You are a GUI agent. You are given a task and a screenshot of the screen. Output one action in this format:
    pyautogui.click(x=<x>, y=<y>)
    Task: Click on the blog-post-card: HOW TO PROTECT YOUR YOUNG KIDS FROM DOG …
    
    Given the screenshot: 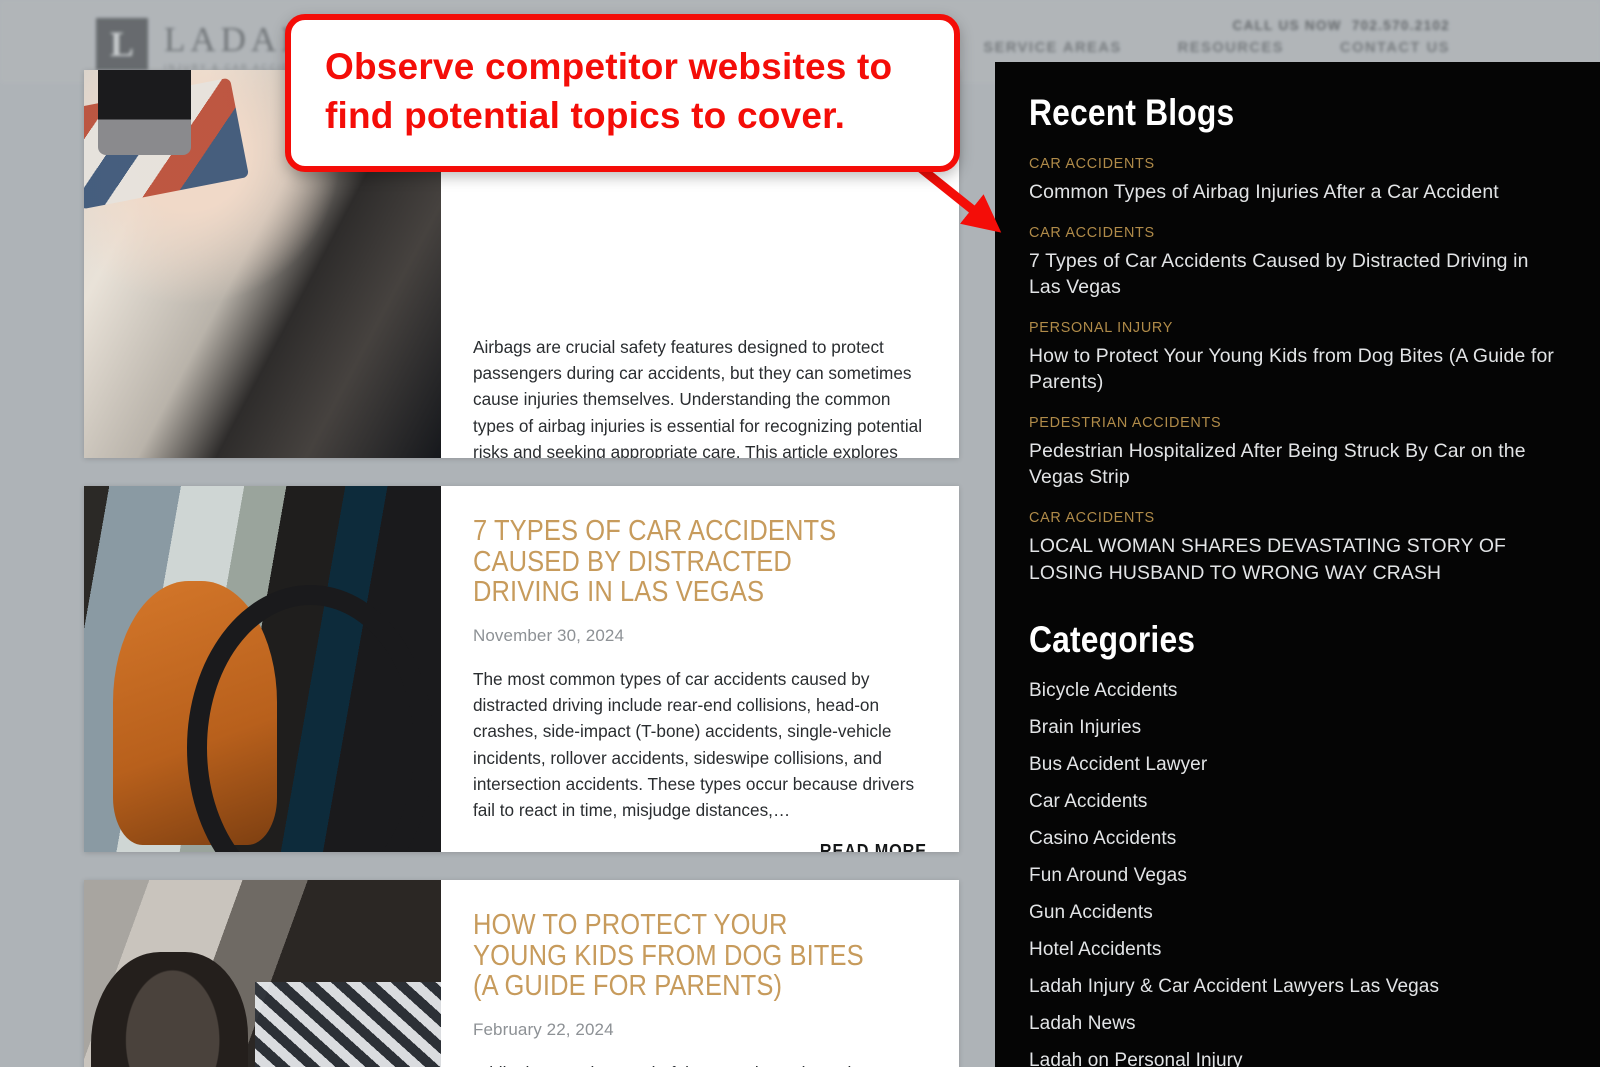 What is the action you would take?
    pyautogui.click(x=521, y=973)
    